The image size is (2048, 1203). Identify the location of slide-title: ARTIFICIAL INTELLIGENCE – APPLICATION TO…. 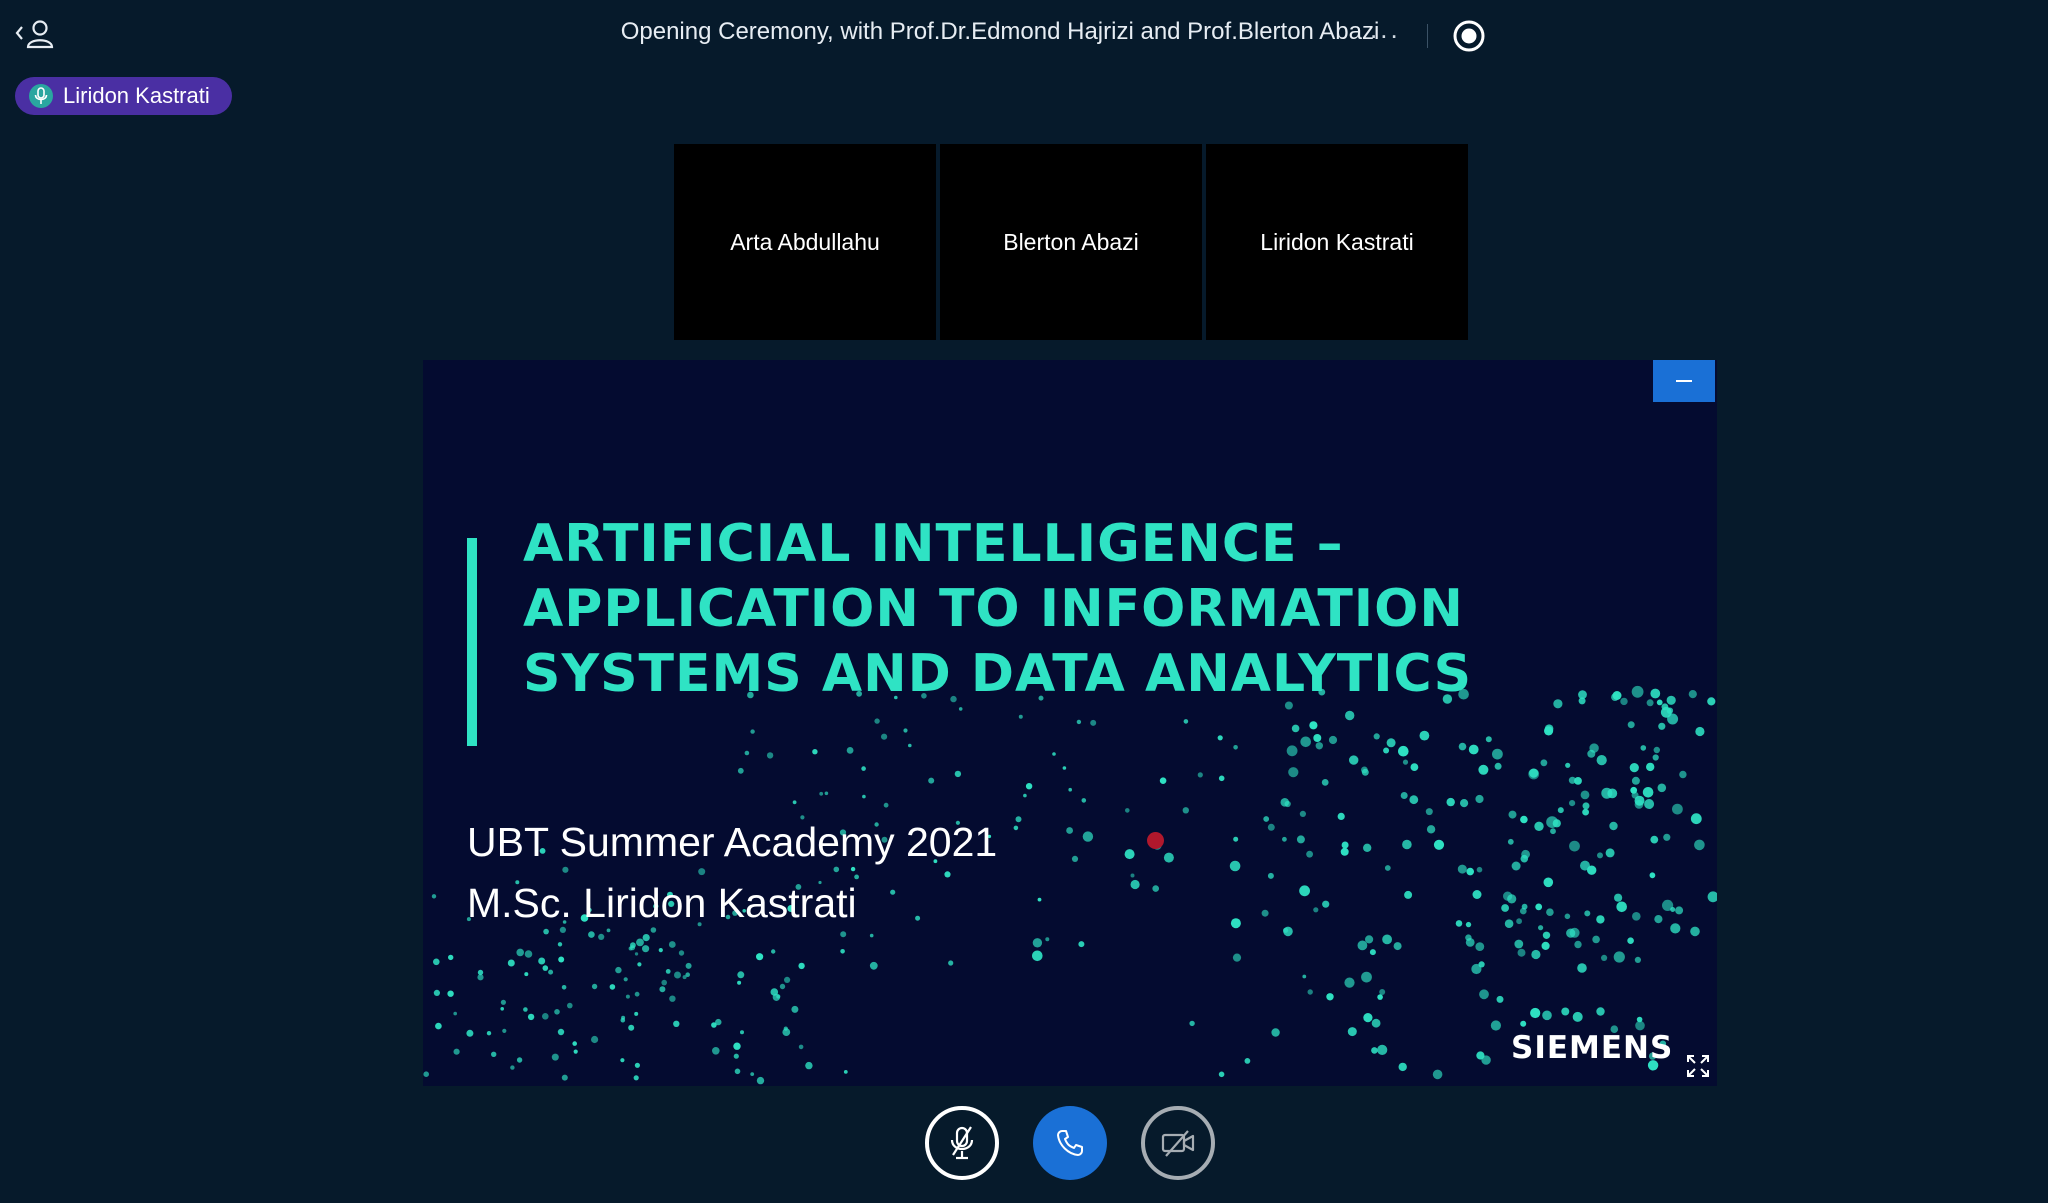
(1073, 609).